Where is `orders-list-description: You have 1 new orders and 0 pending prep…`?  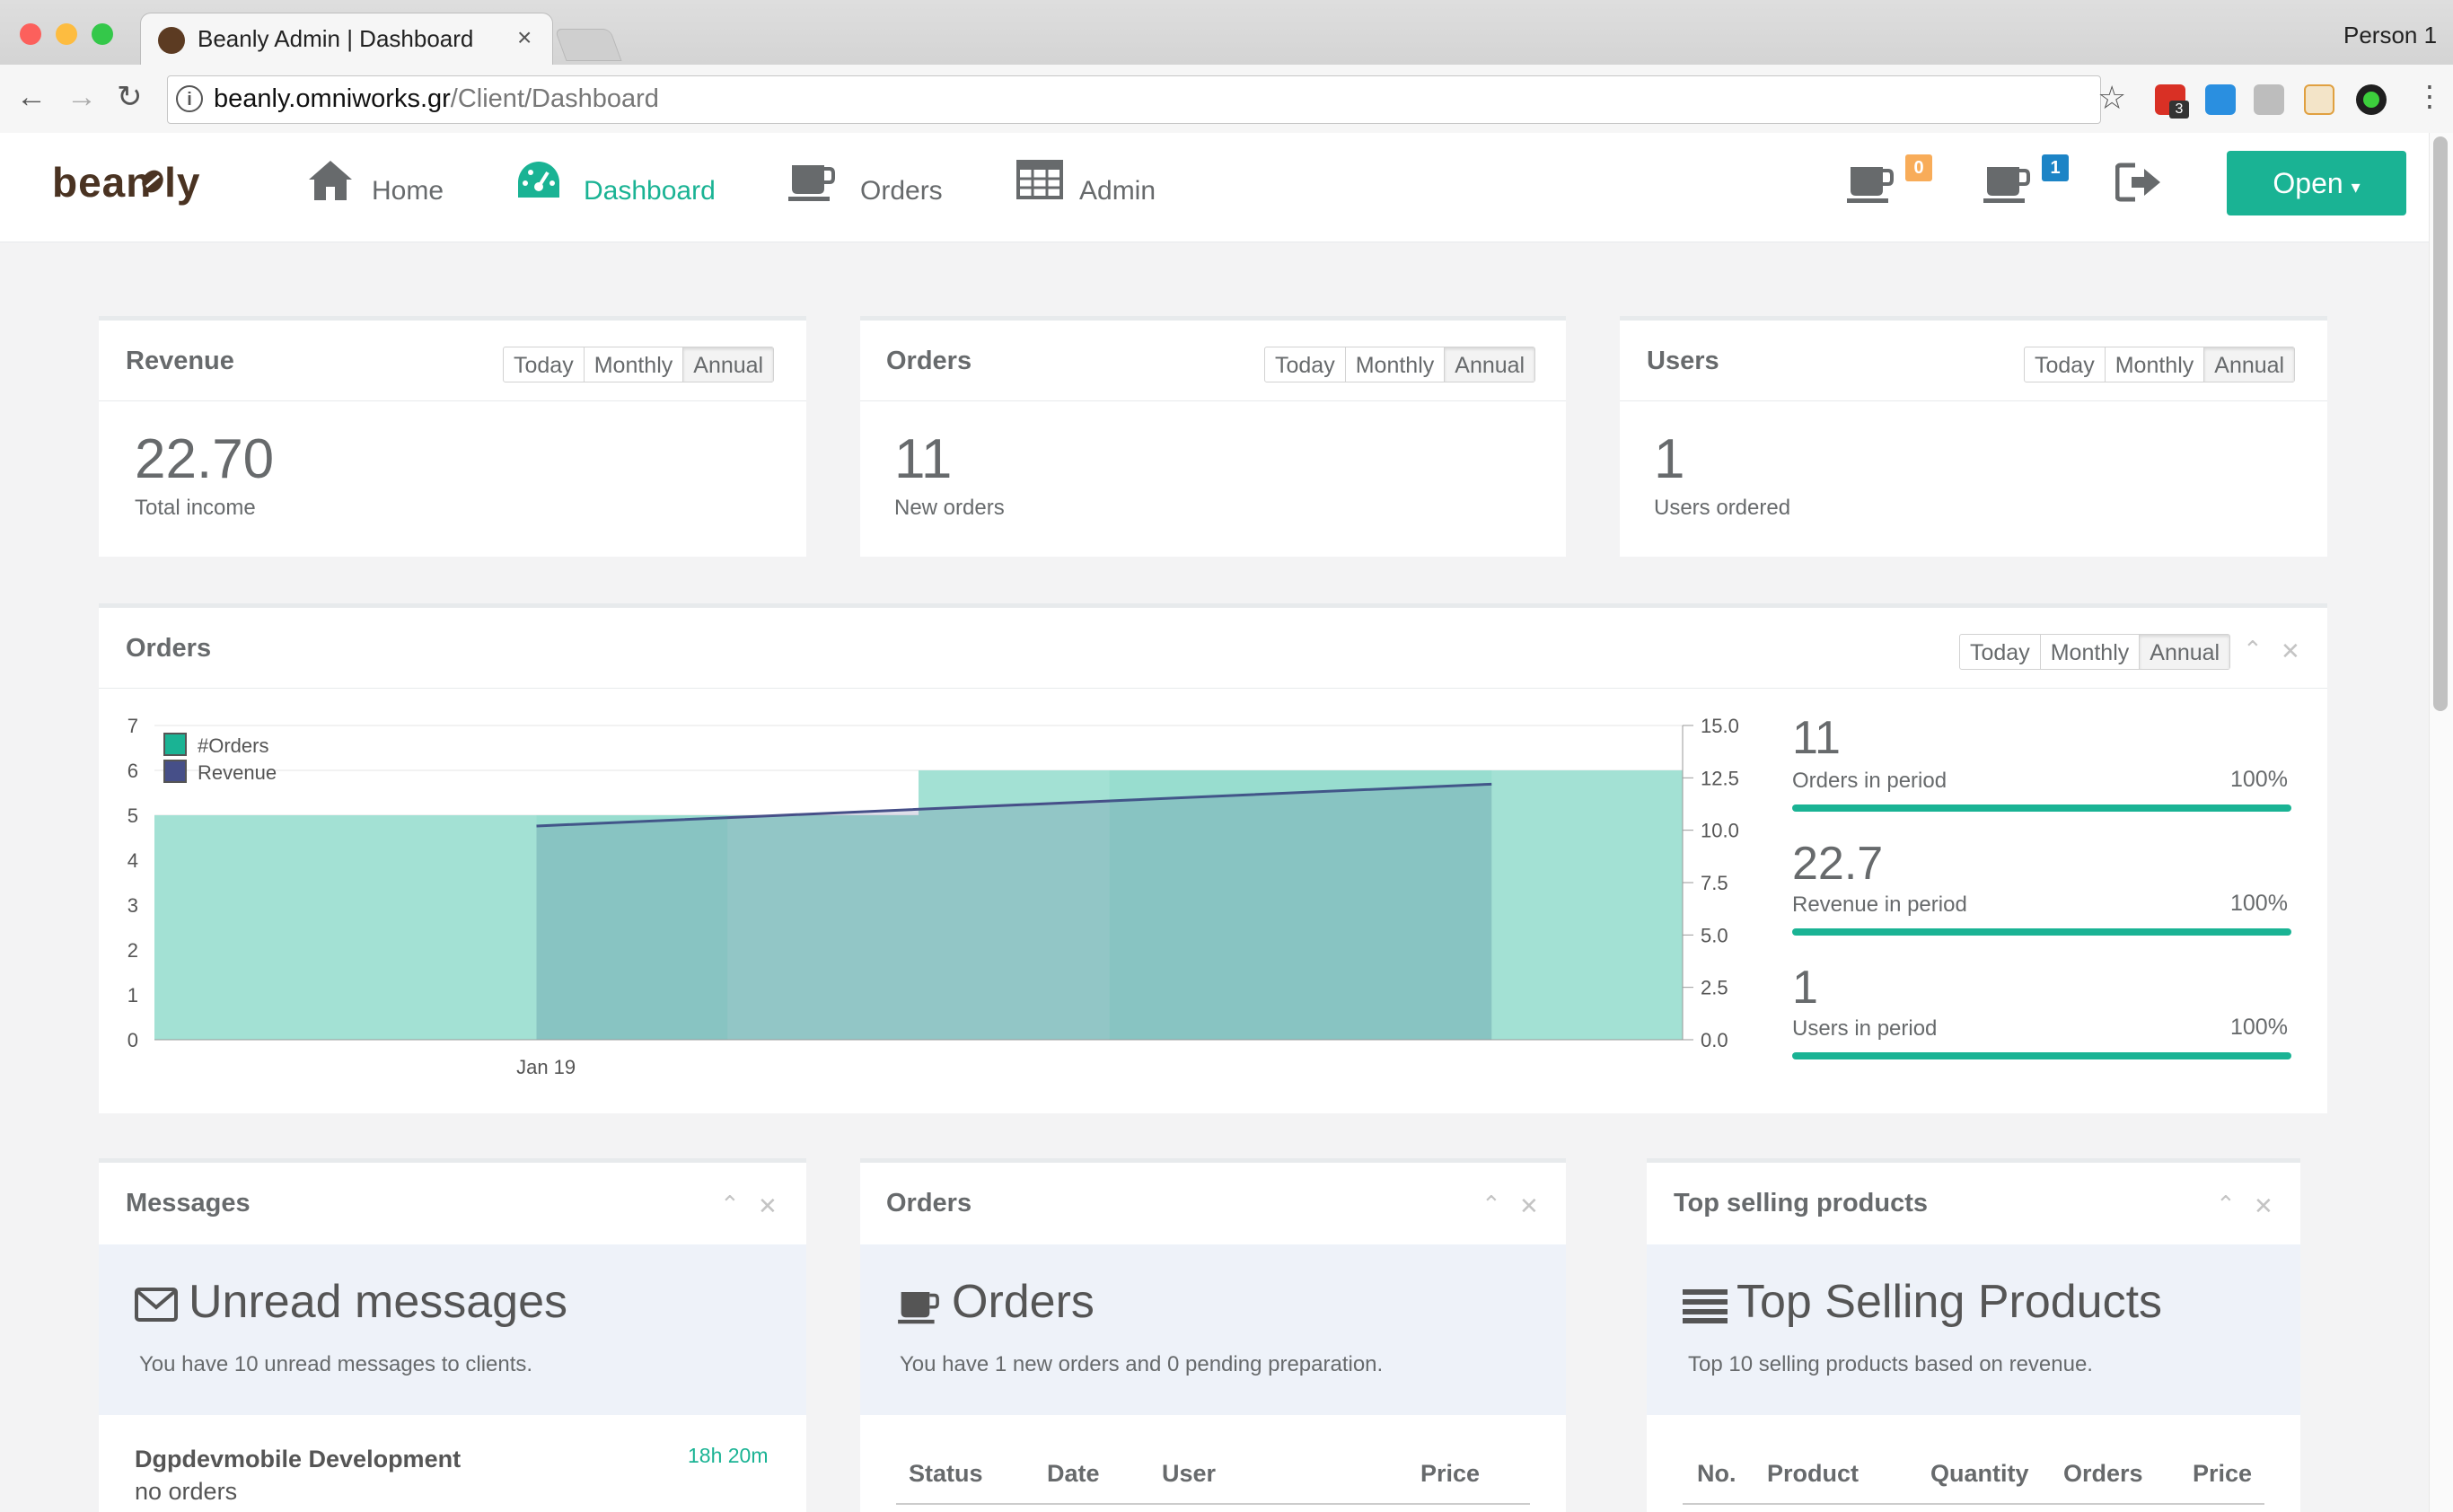
orders-list-description: You have 1 new orders and 0 pending prep… is located at coordinates (1142, 1364).